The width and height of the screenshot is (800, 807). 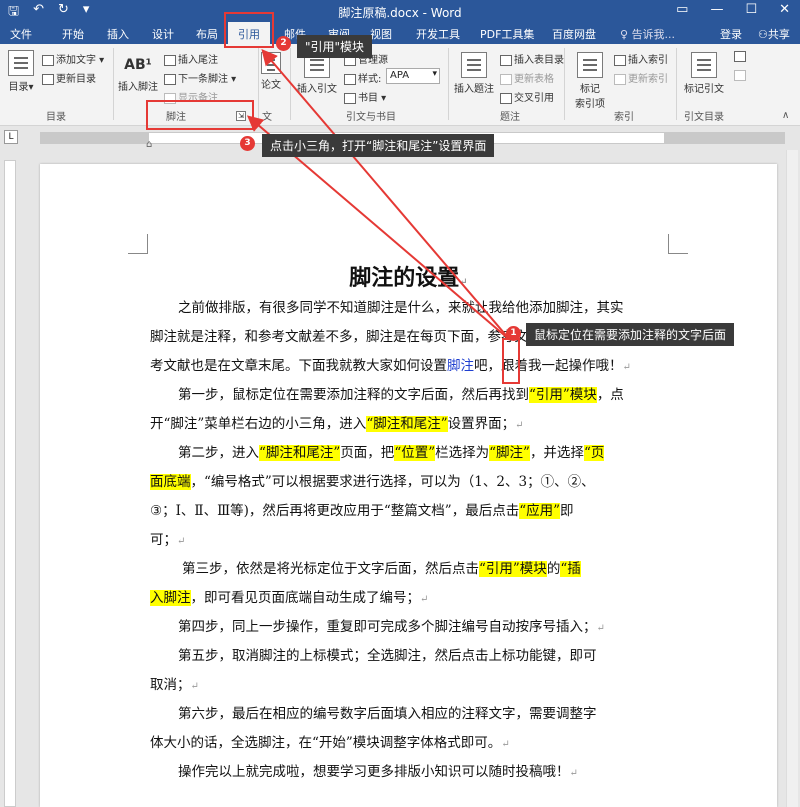 What do you see at coordinates (386, 194) in the screenshot?
I see `arrow-to-references-tab` at bounding box center [386, 194].